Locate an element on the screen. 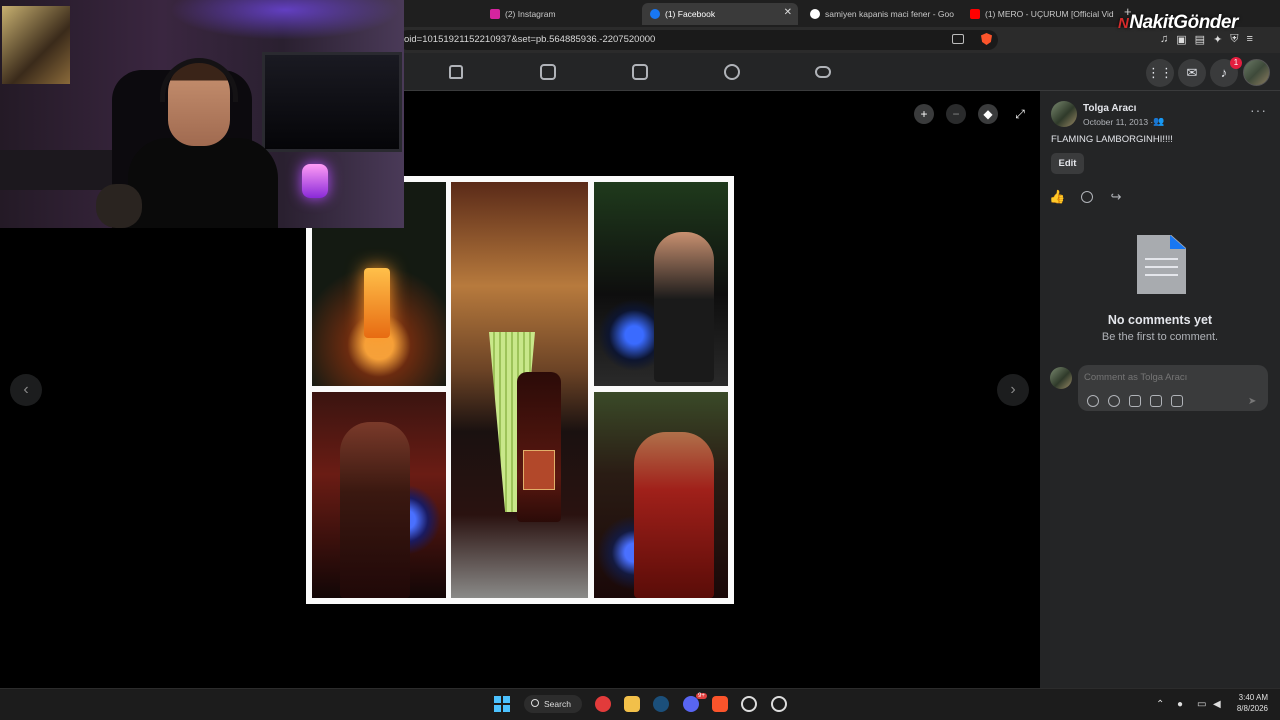  like-icon: 👍 is located at coordinates (1057, 197).